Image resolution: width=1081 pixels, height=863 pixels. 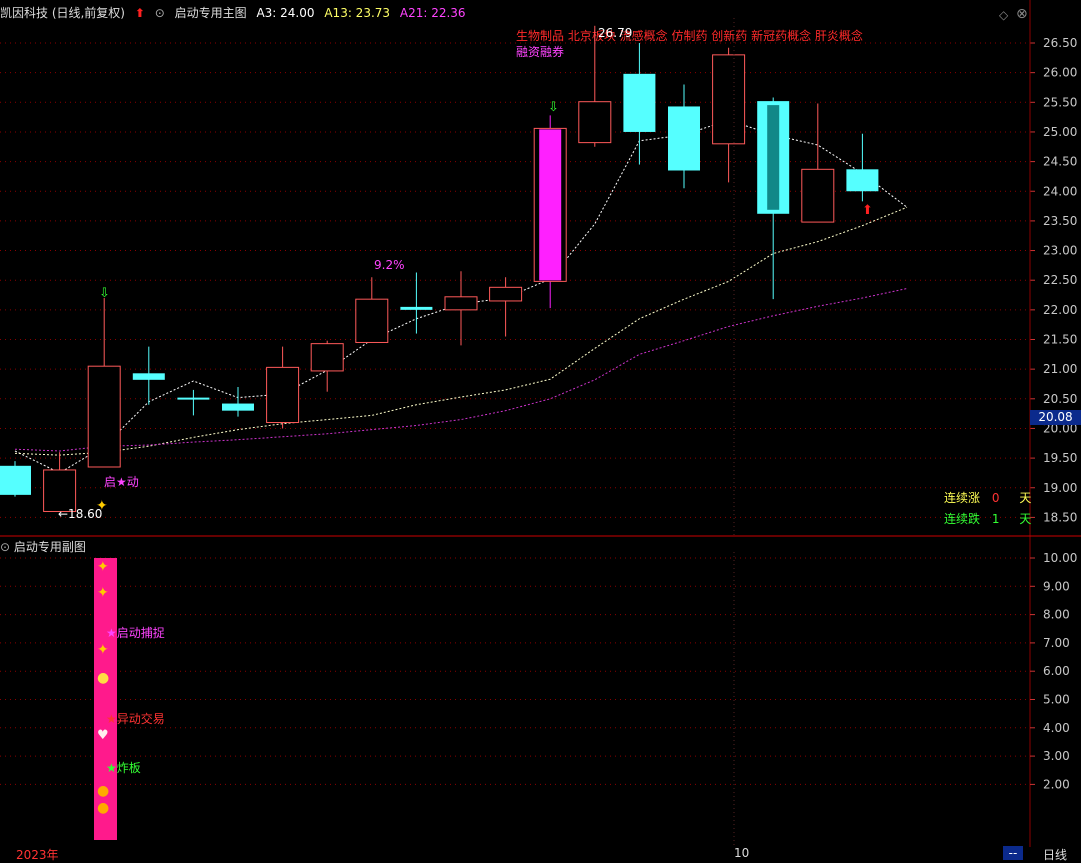 I want to click on up-streak: 连续涨 0 天, so click(x=988, y=498).